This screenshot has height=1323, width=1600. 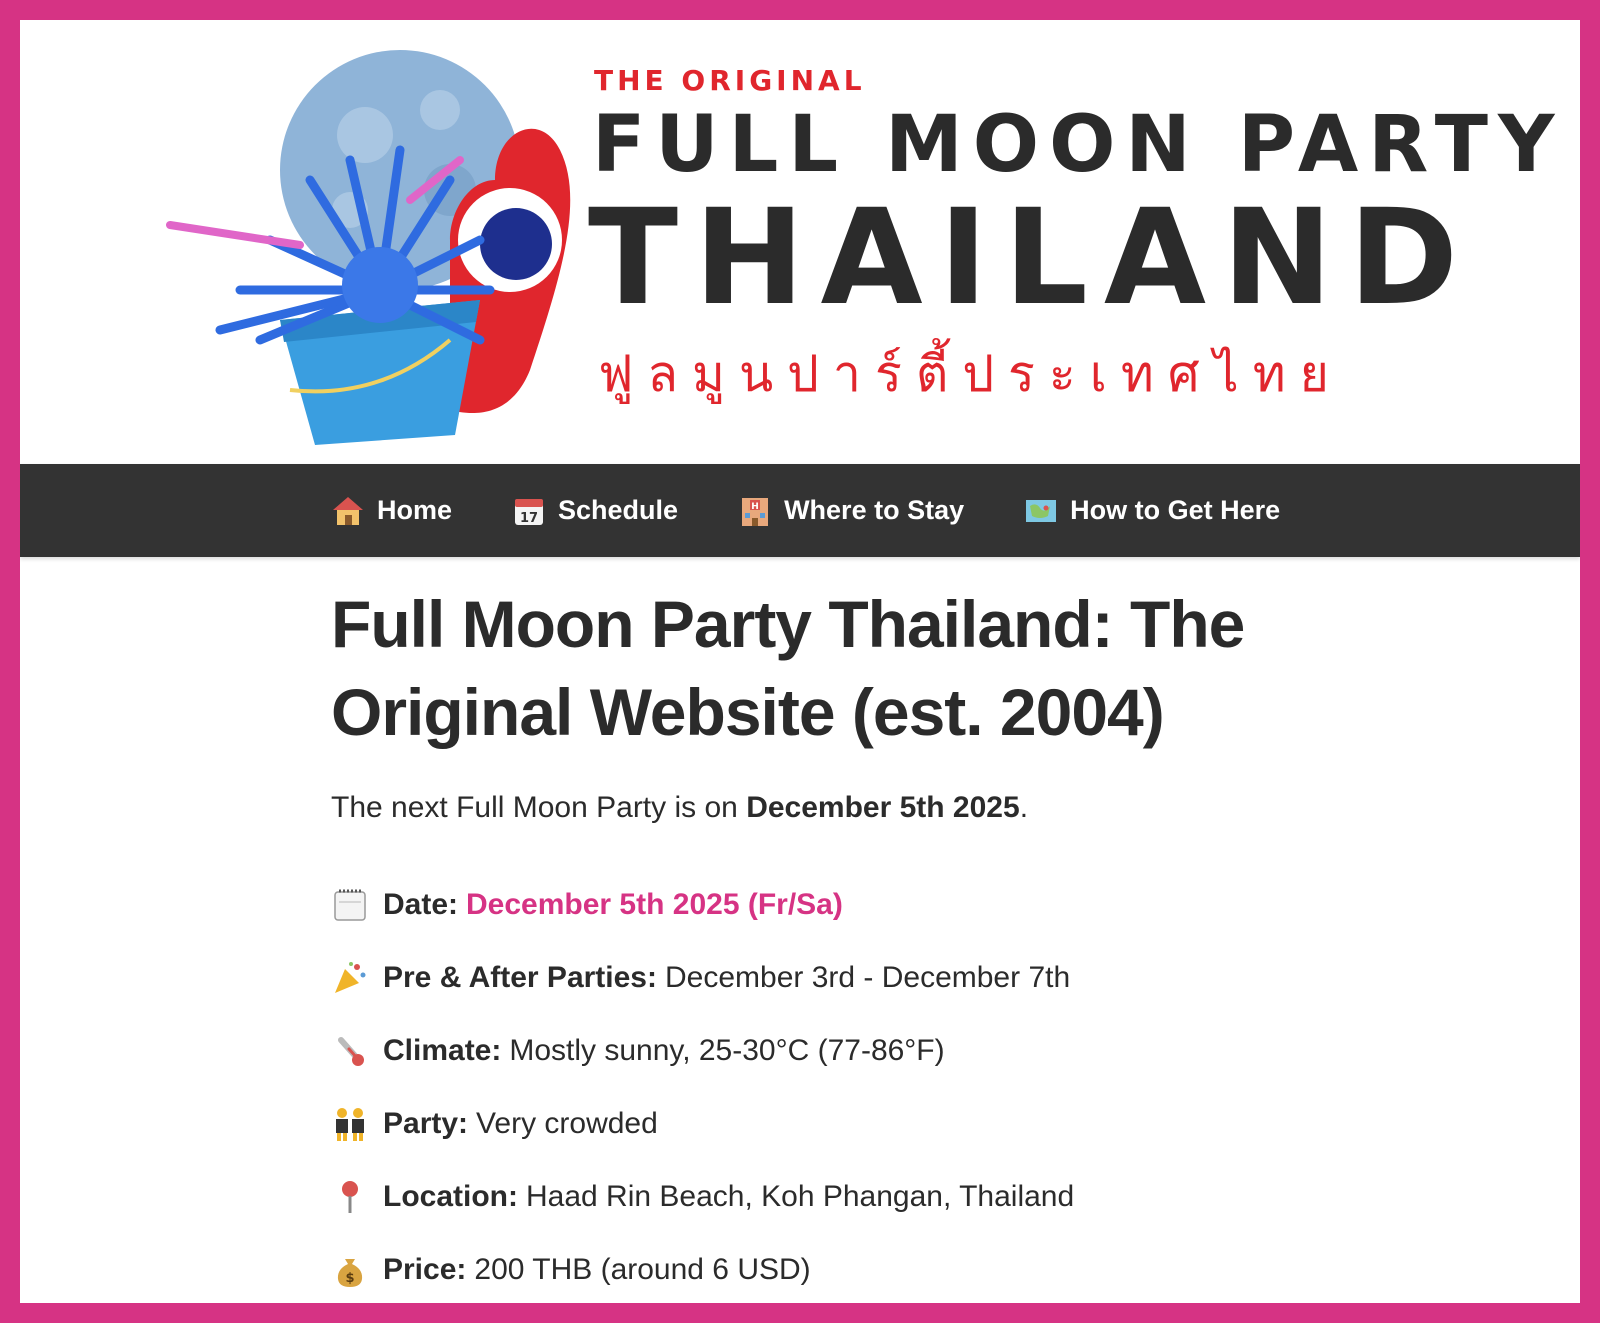 I want to click on nav-item-home: Home, so click(x=391, y=511).